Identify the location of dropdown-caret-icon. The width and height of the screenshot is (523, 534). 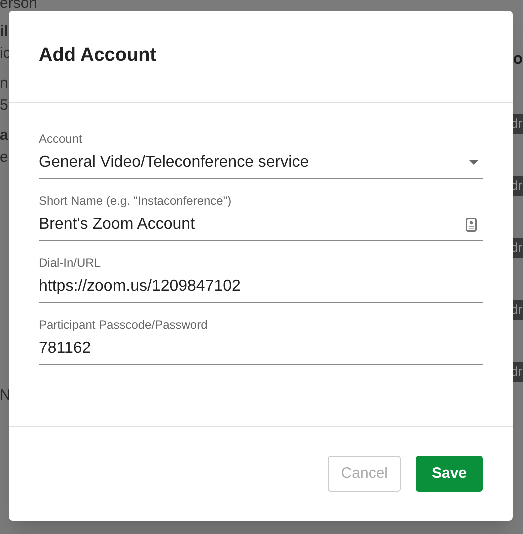
(474, 162).